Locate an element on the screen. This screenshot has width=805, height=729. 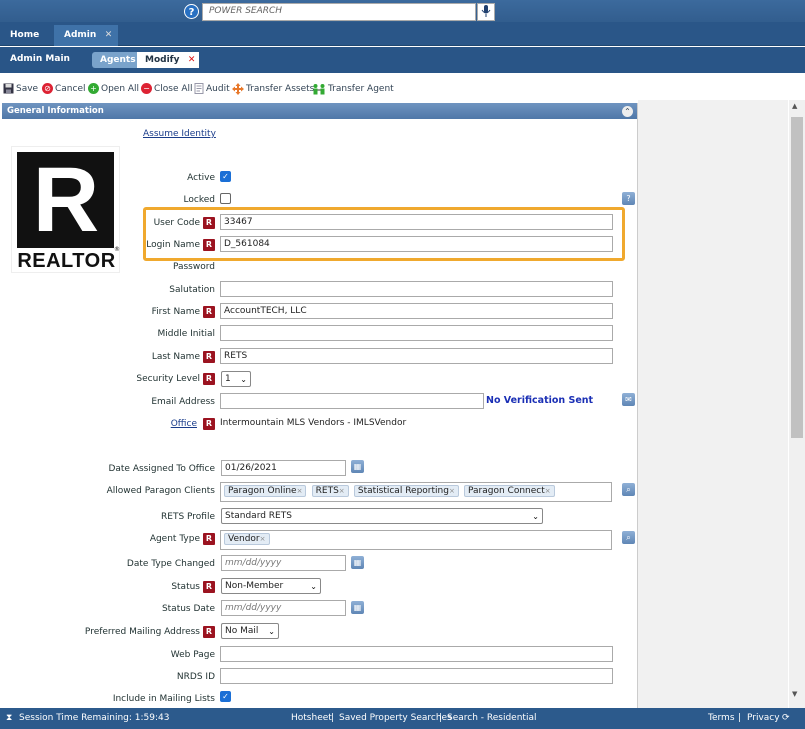
tab-home: Home is located at coordinates (24, 35).